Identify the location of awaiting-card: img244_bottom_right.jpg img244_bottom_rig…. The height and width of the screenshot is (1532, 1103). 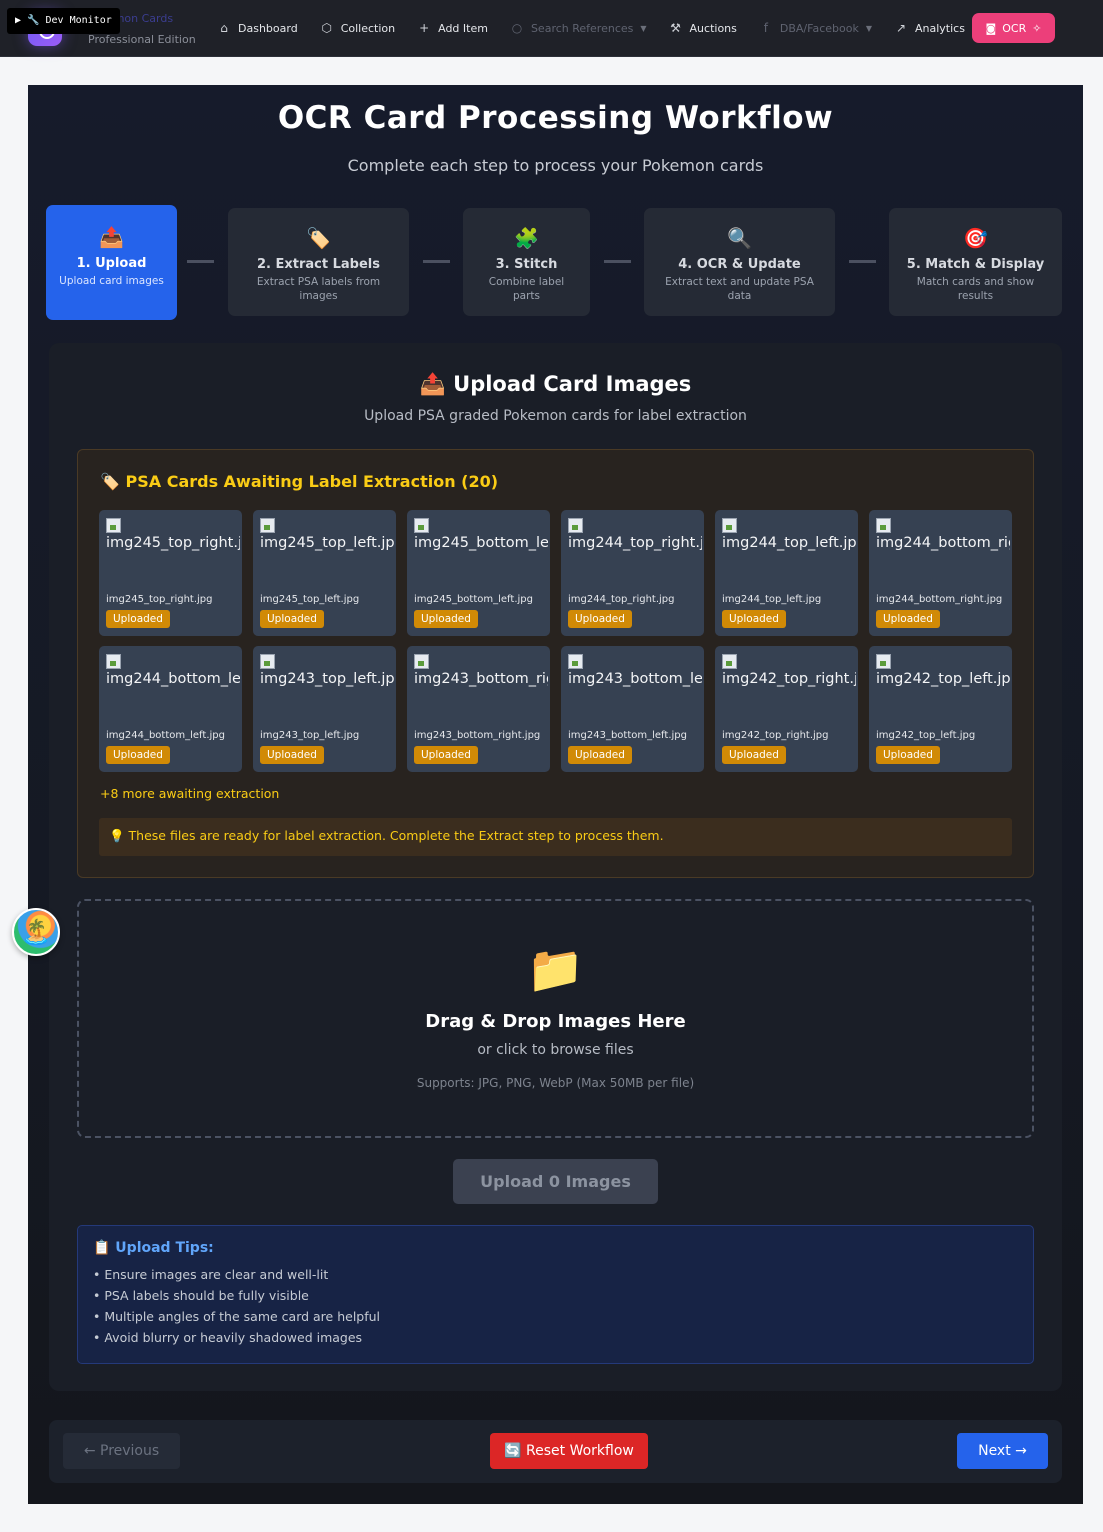
(940, 573).